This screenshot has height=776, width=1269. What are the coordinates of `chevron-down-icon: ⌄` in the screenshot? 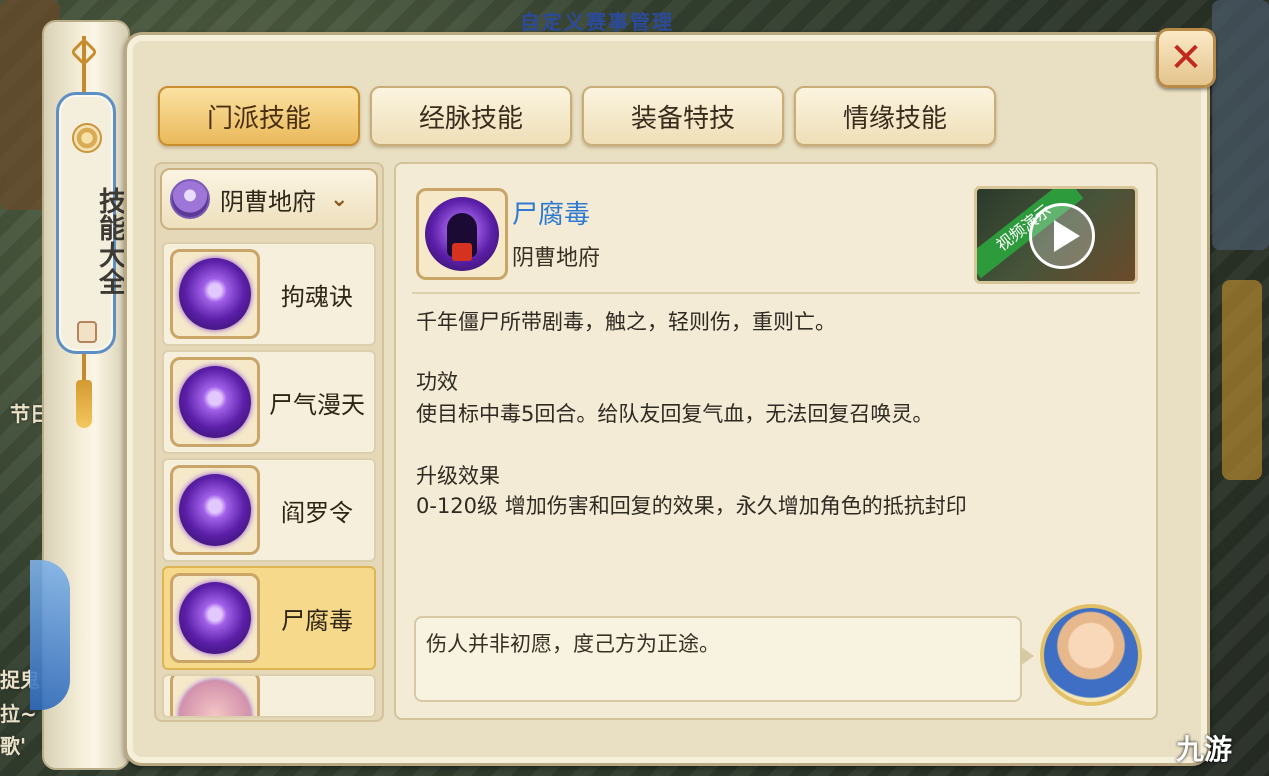 It's located at (339, 199).